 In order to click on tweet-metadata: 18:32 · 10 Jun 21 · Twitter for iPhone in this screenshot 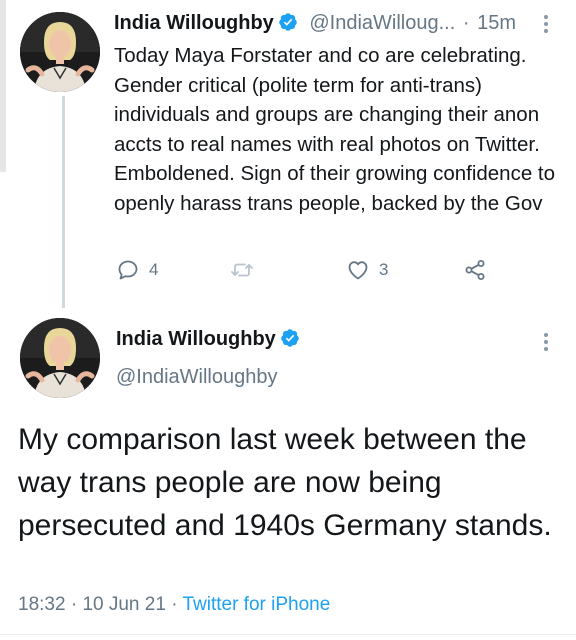, I will do `click(174, 605)`.